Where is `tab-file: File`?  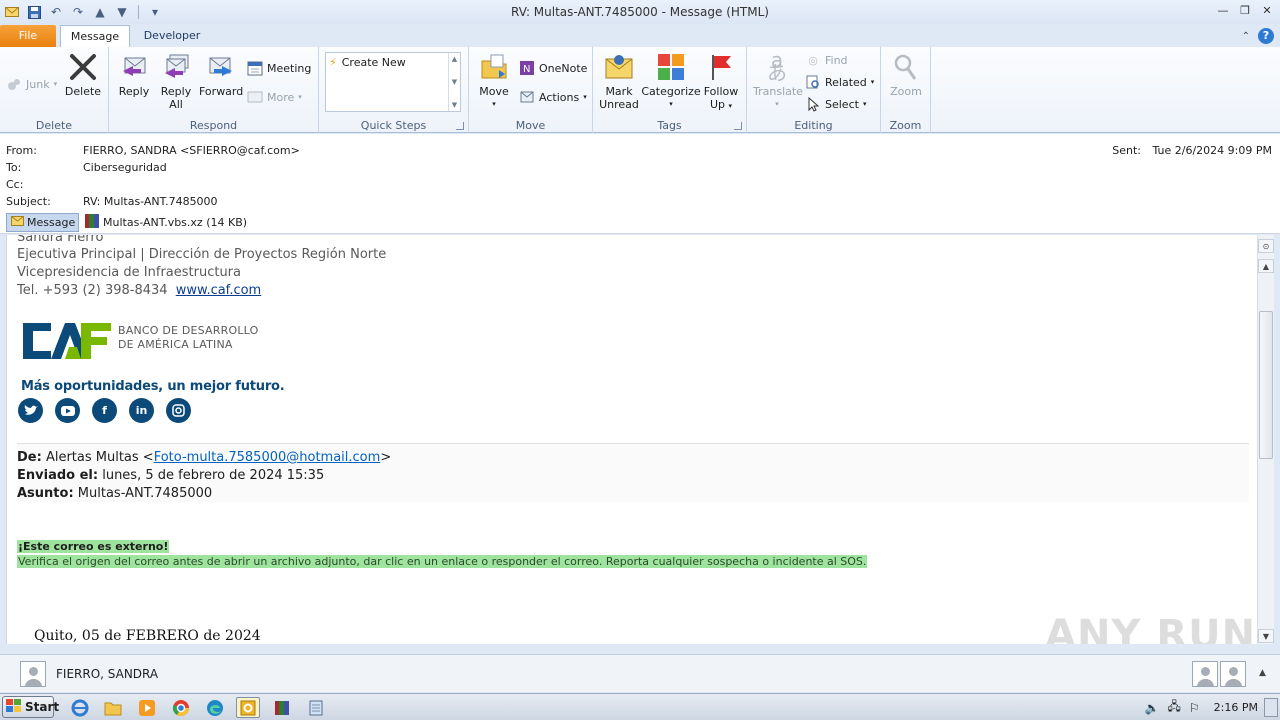 tab-file: File is located at coordinates (28, 36).